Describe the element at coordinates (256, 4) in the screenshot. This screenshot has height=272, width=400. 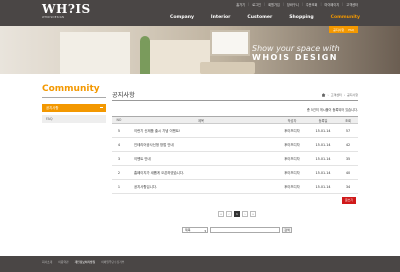
I see `topnav-login: 로그인` at that location.